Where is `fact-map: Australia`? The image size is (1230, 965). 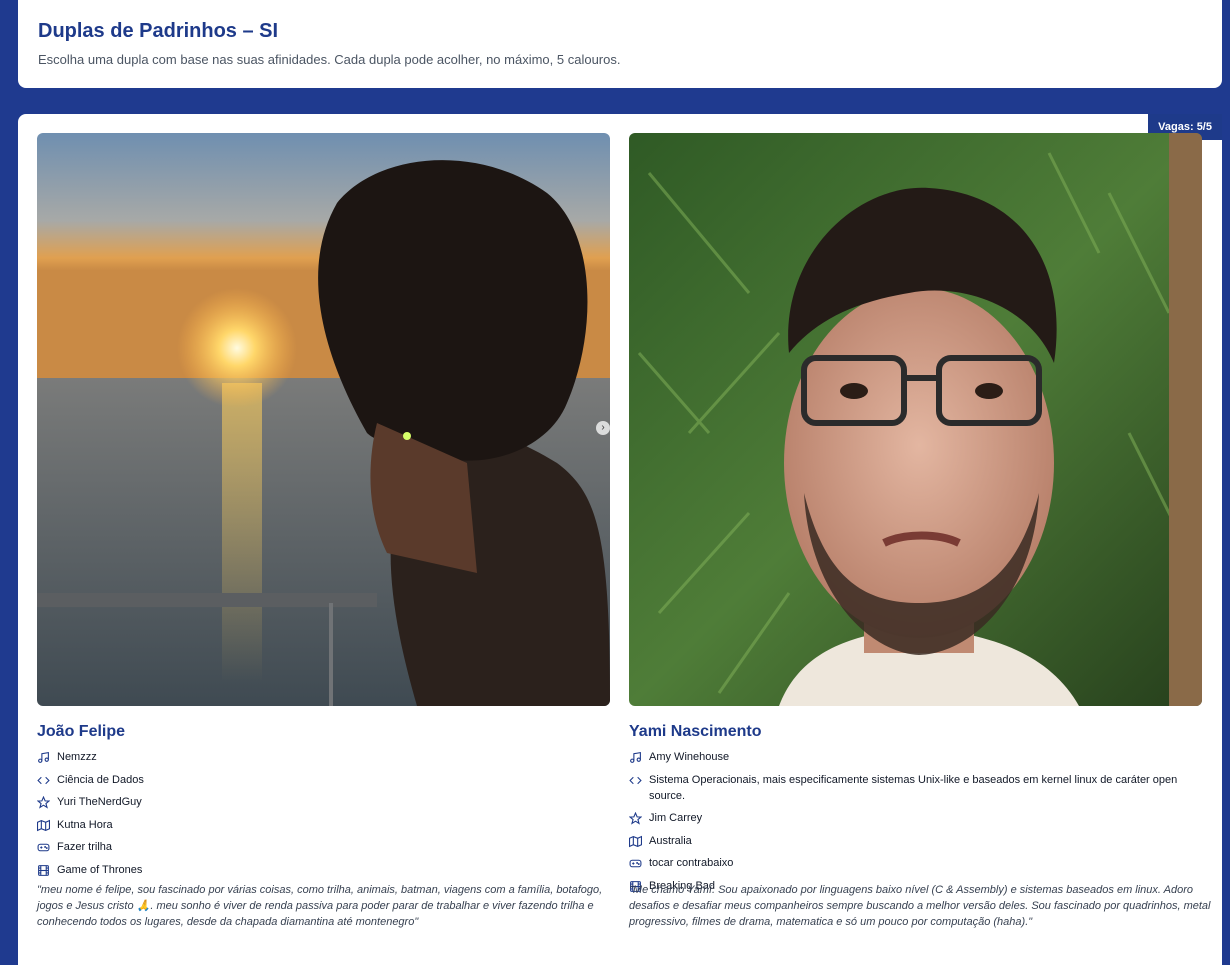 fact-map: Australia is located at coordinates (915, 841).